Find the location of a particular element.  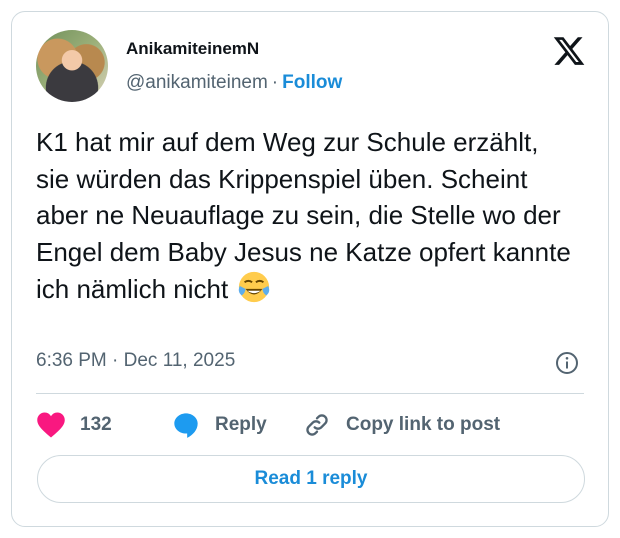

like-button: 132 is located at coordinates (74, 425).